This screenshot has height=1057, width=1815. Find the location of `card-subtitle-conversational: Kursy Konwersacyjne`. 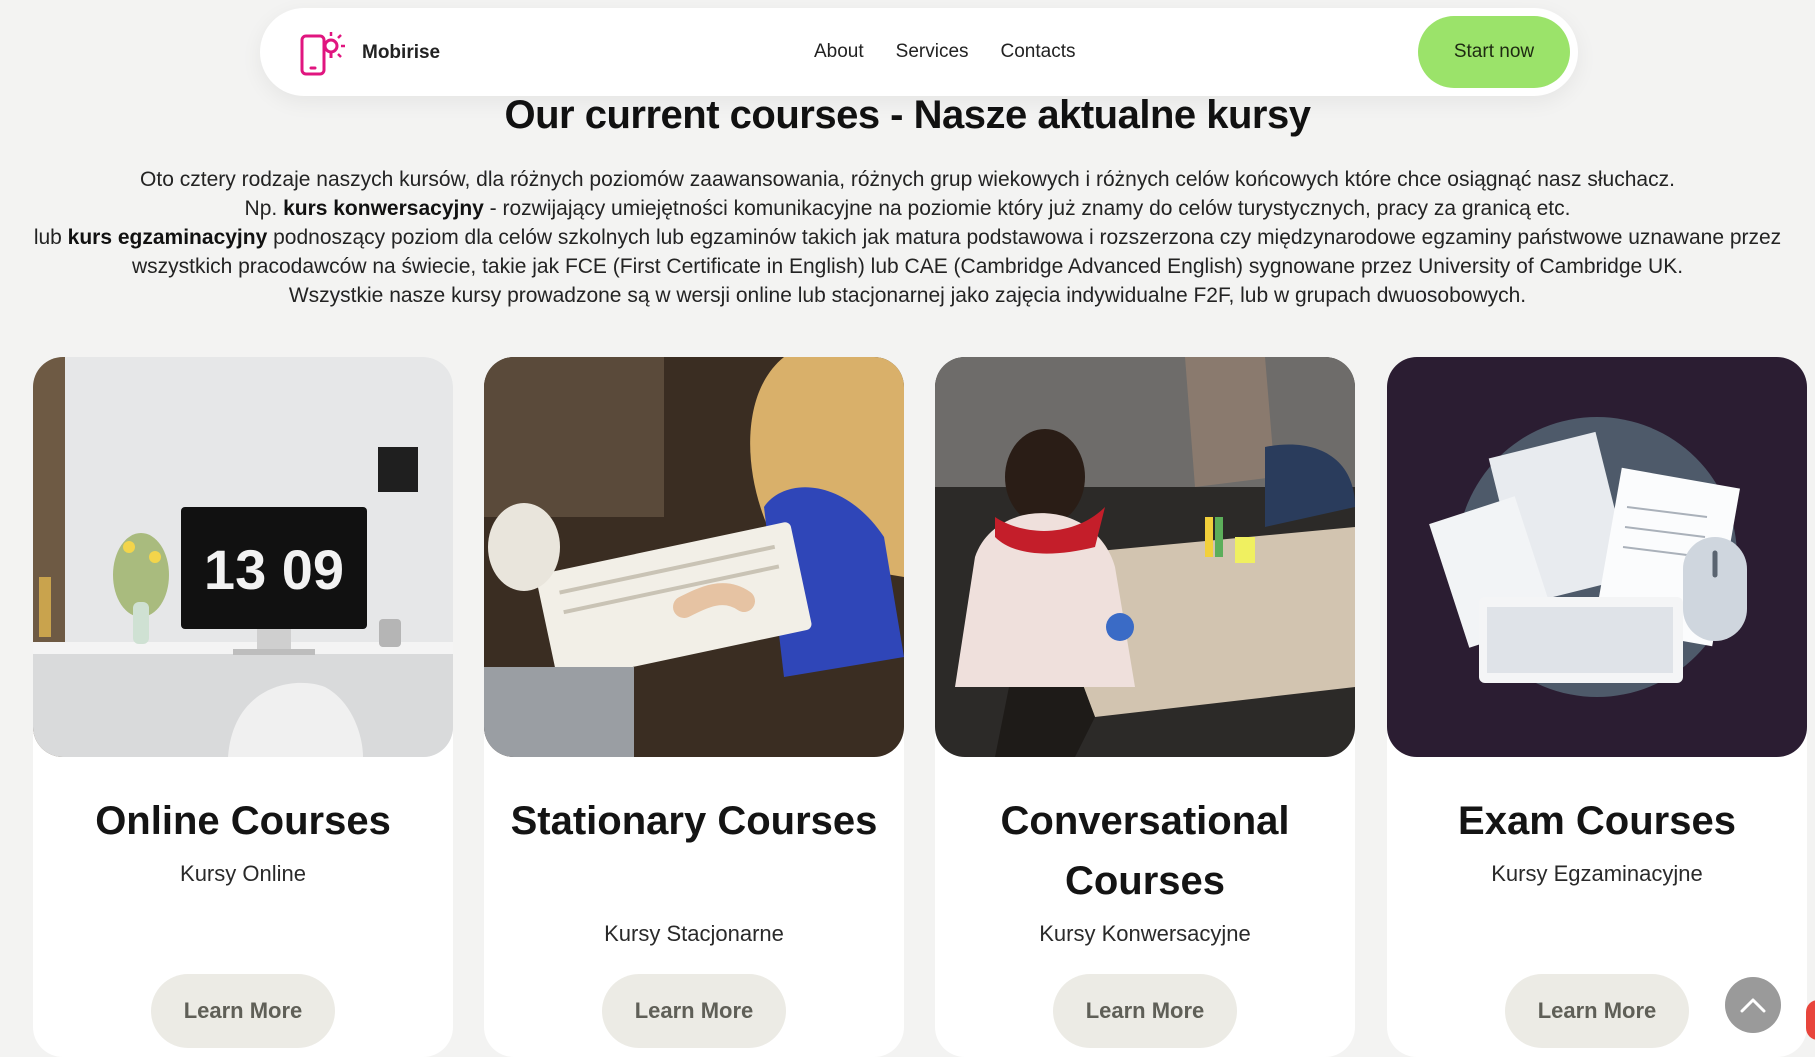

card-subtitle-conversational: Kursy Konwersacyjne is located at coordinates (1145, 933).